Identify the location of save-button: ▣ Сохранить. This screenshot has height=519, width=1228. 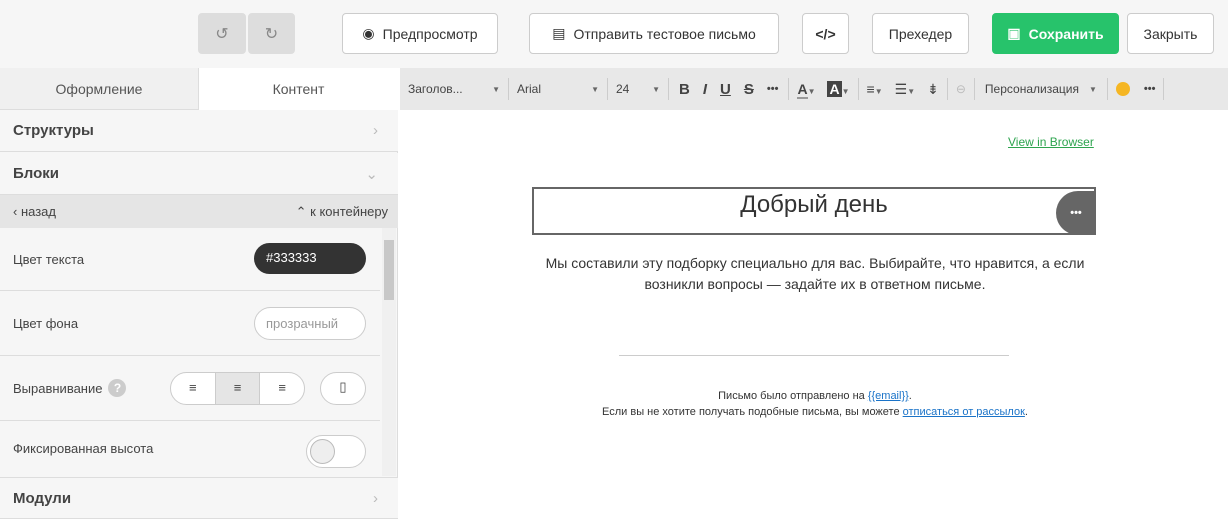
(1055, 33).